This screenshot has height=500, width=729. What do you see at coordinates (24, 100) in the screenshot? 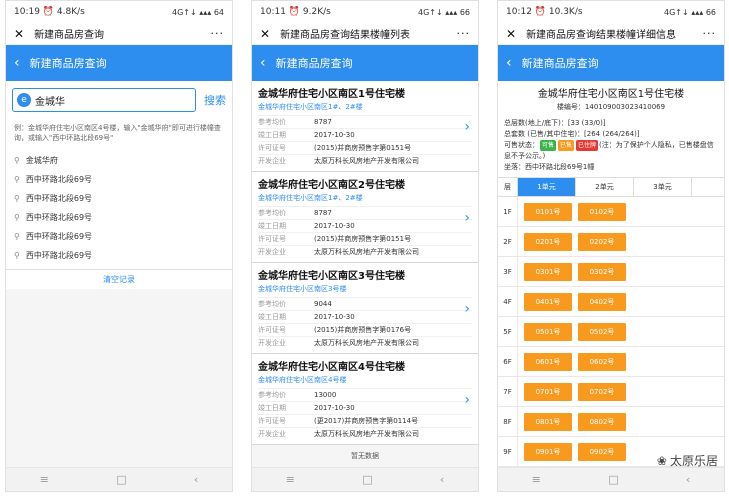
I see `app-logo-icon: e` at bounding box center [24, 100].